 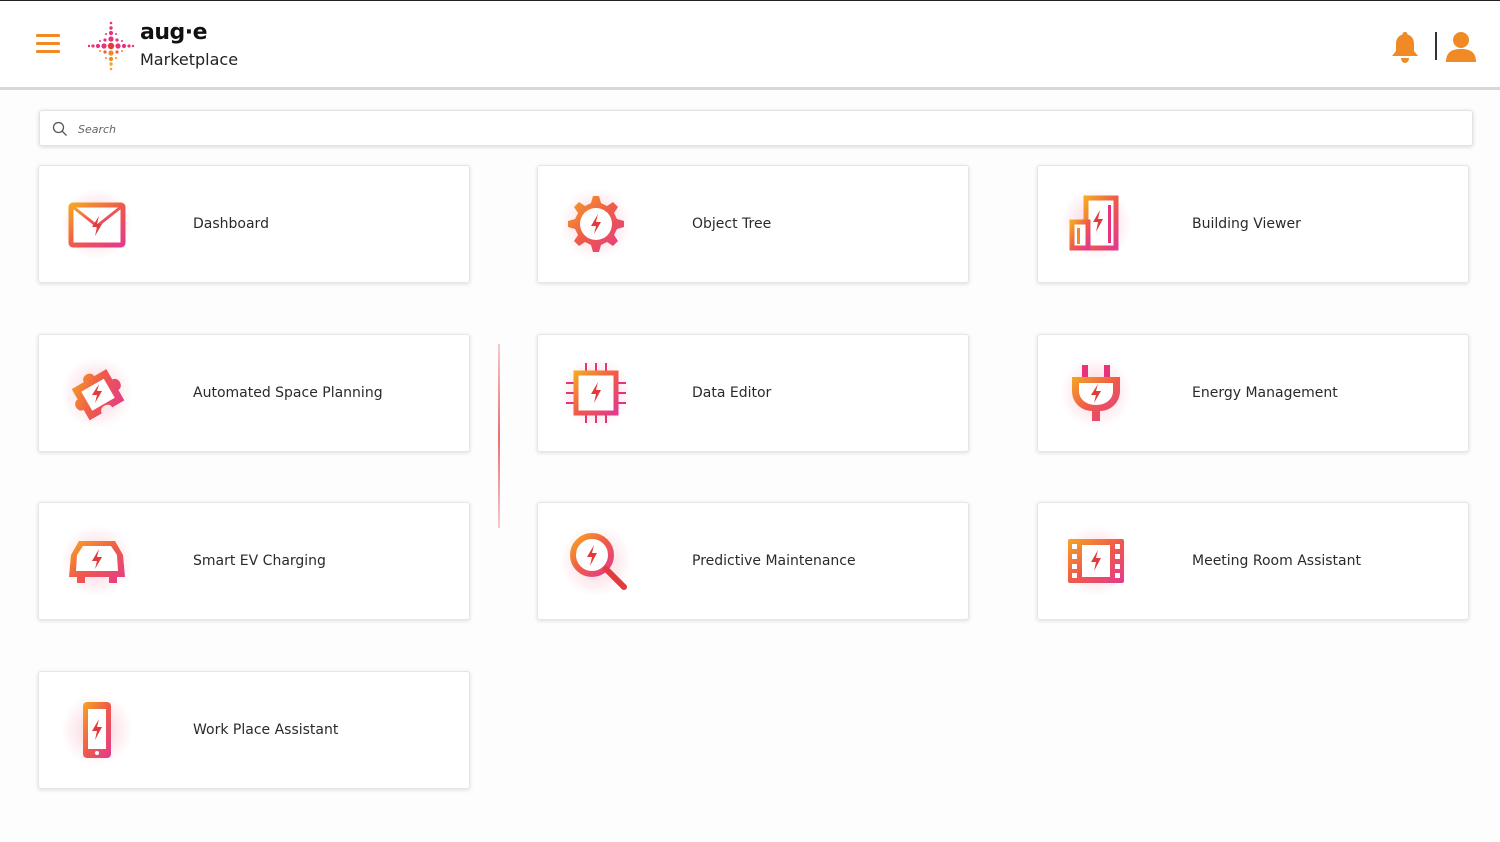 I want to click on app-card-building-viewer: Building Viewer, so click(x=1253, y=224).